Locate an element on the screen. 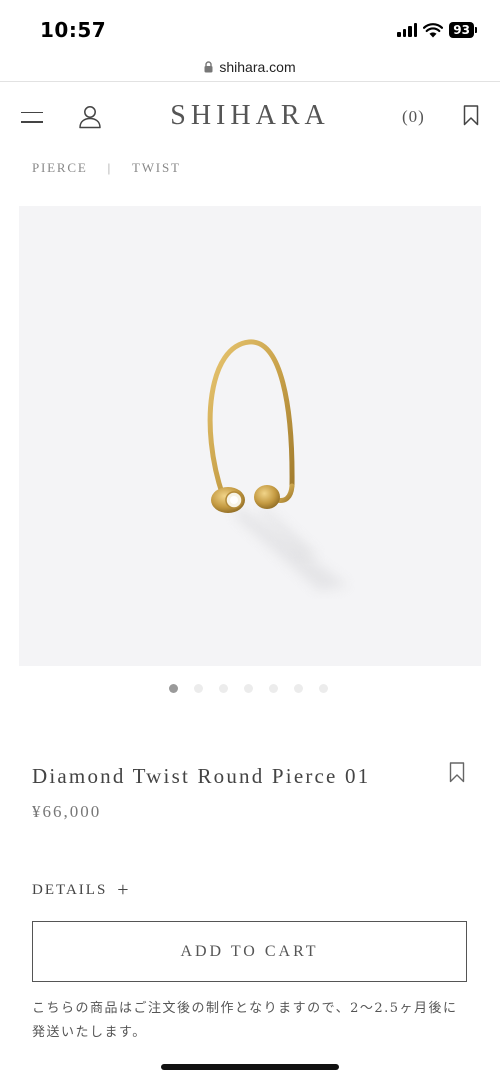 This screenshot has height=1080, width=500. url-bar: shihara.com is located at coordinates (250, 67).